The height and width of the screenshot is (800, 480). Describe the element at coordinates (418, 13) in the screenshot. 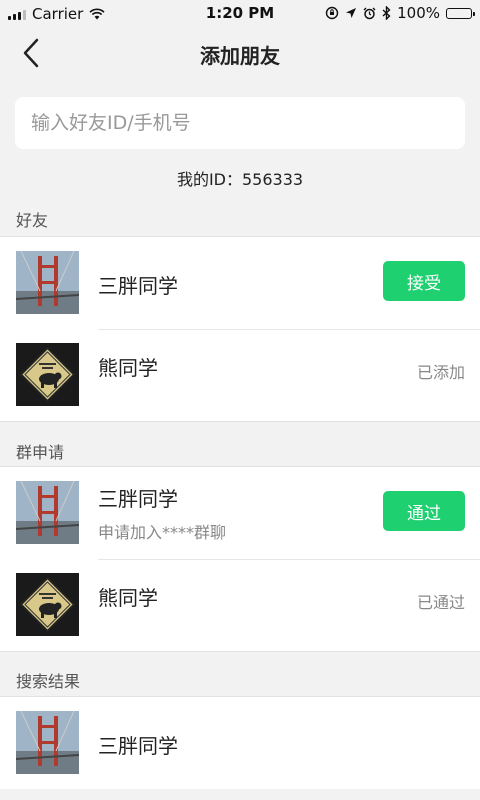

I see `battery-label: 100%` at that location.